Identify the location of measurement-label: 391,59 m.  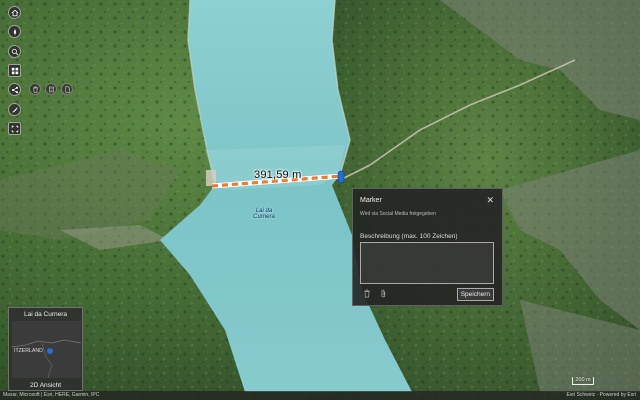
(278, 175).